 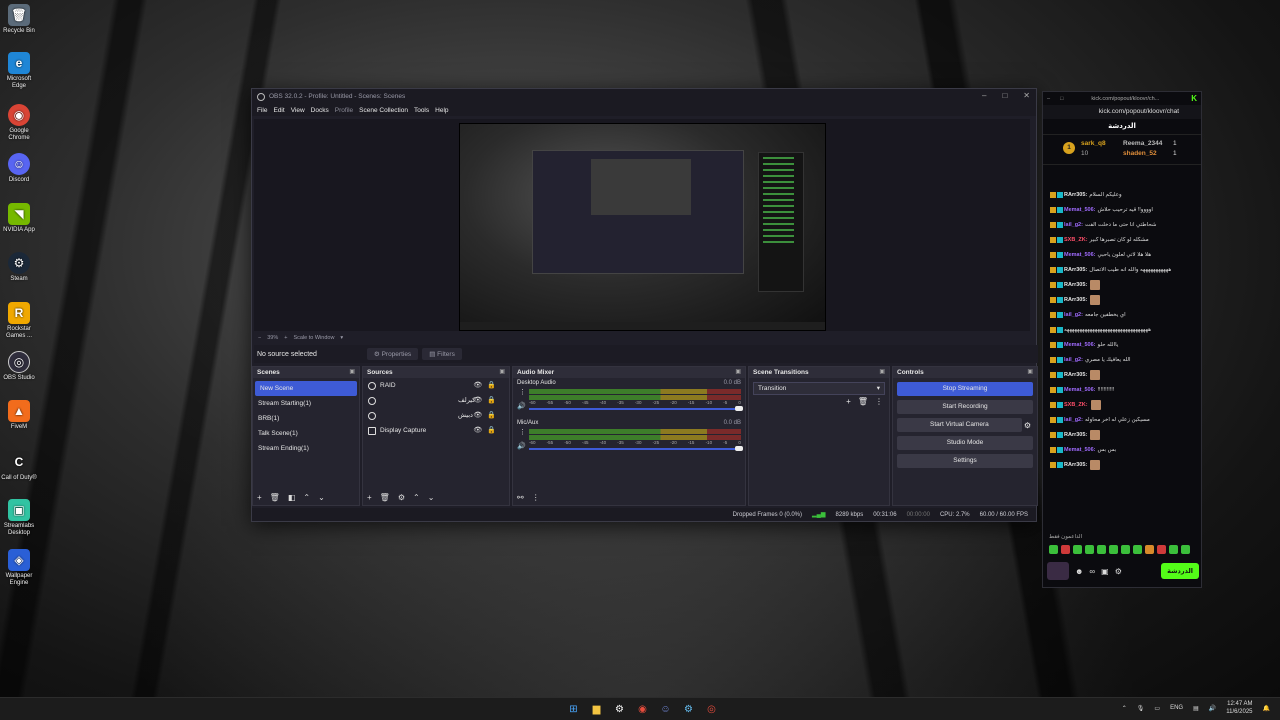 I want to click on minimize-icon: –, so click(x=984, y=95).